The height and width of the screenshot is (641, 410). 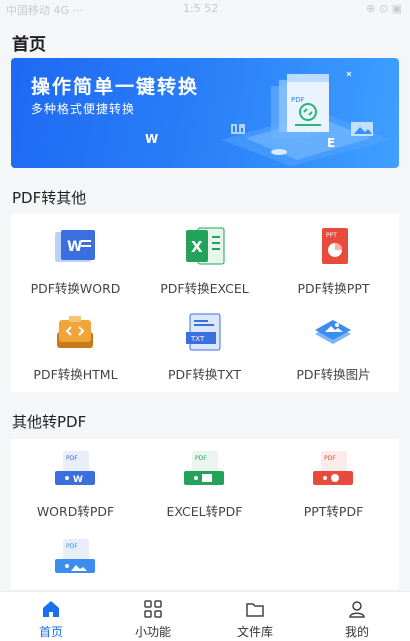 I want to click on svg-text: PPT, so click(x=331, y=235).